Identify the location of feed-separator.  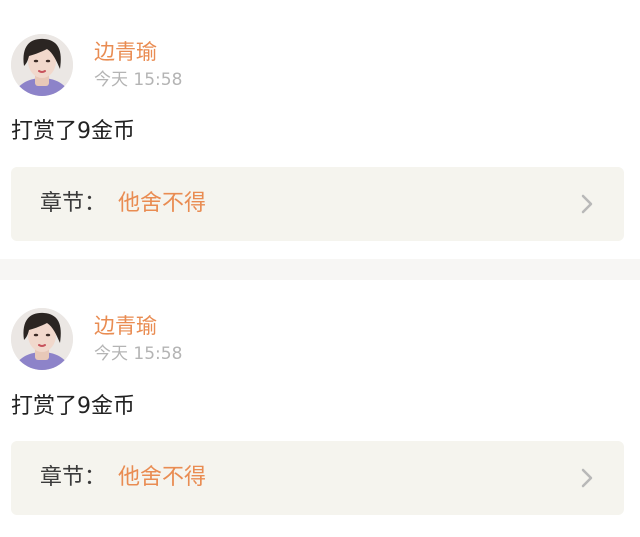
(320, 269).